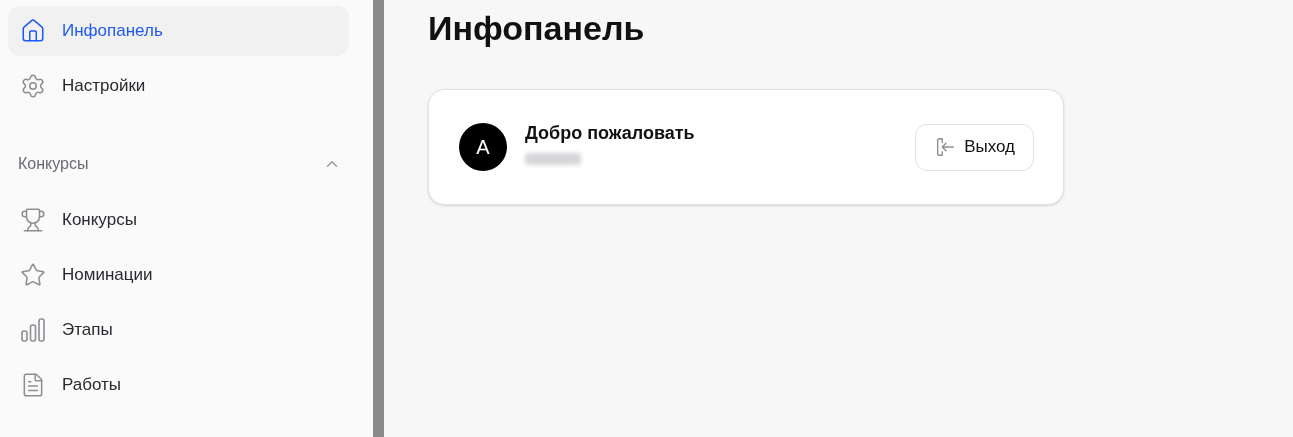 This screenshot has width=1293, height=437. Describe the element at coordinates (33, 220) in the screenshot. I see `trophy-icon` at that location.